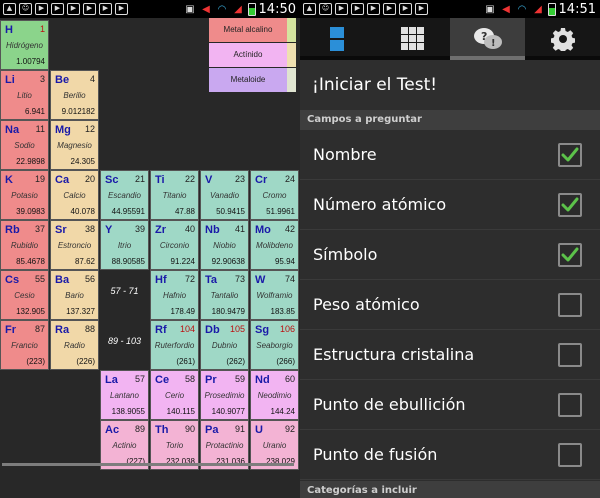  Describe the element at coordinates (174, 245) in the screenshot. I see `element-cell: Zr 40 Circonio 91.224` at that location.